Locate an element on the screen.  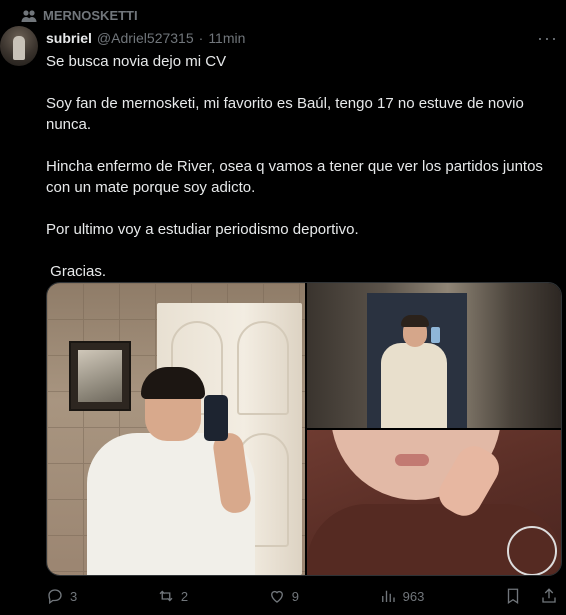
views-button: 963 is located at coordinates (402, 596).